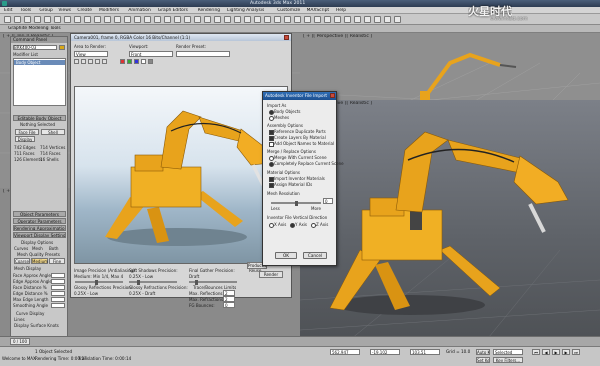 Image resolution: width=600 pixels, height=366 pixels. What do you see at coordinates (298, 225) in the screenshot?
I see `y-axis-radio: Y Axis` at bounding box center [298, 225].